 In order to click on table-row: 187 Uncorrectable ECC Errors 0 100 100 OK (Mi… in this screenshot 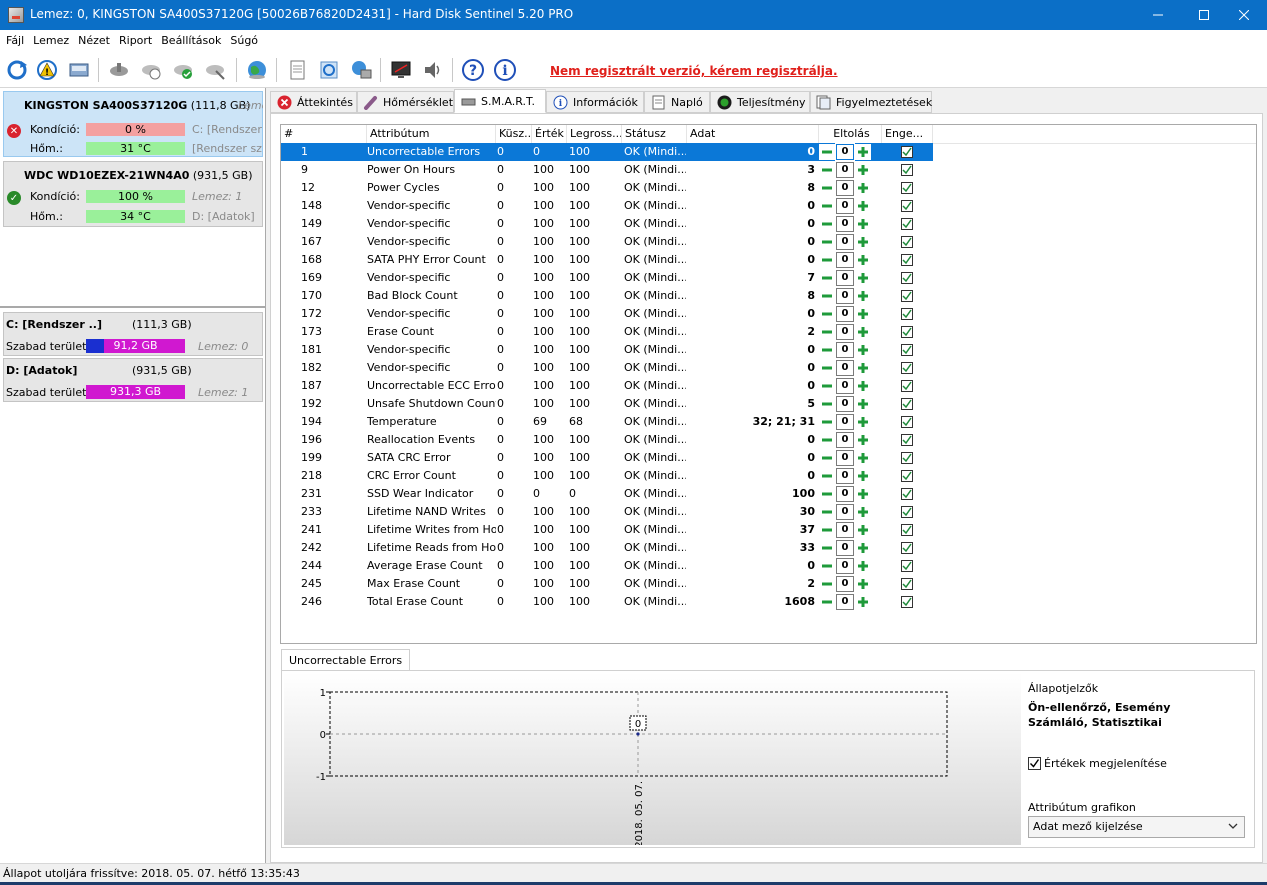, I will do `click(607, 386)`.